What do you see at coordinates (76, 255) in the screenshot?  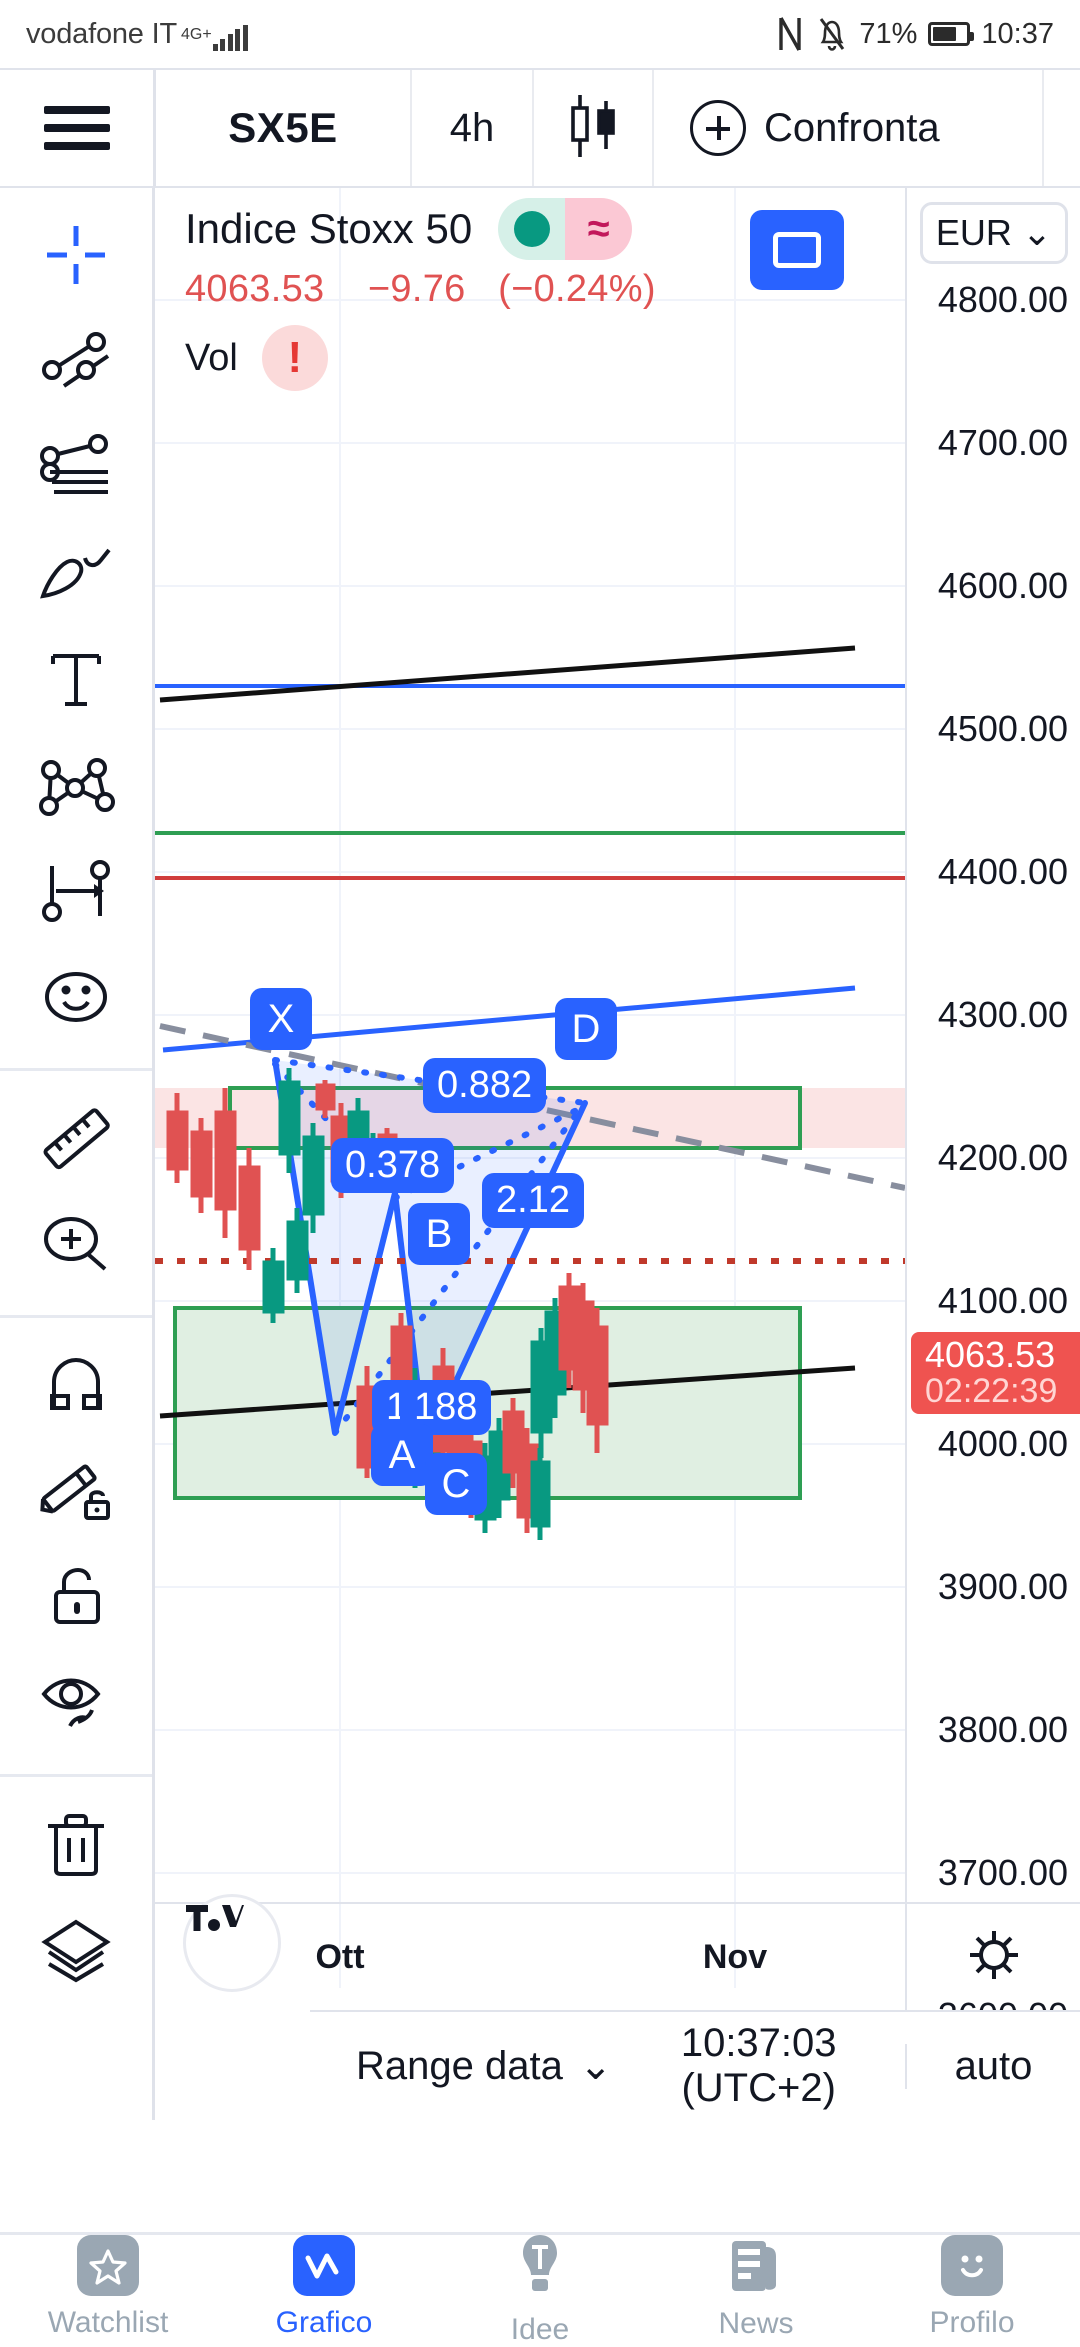 I see `crosshair-tool` at bounding box center [76, 255].